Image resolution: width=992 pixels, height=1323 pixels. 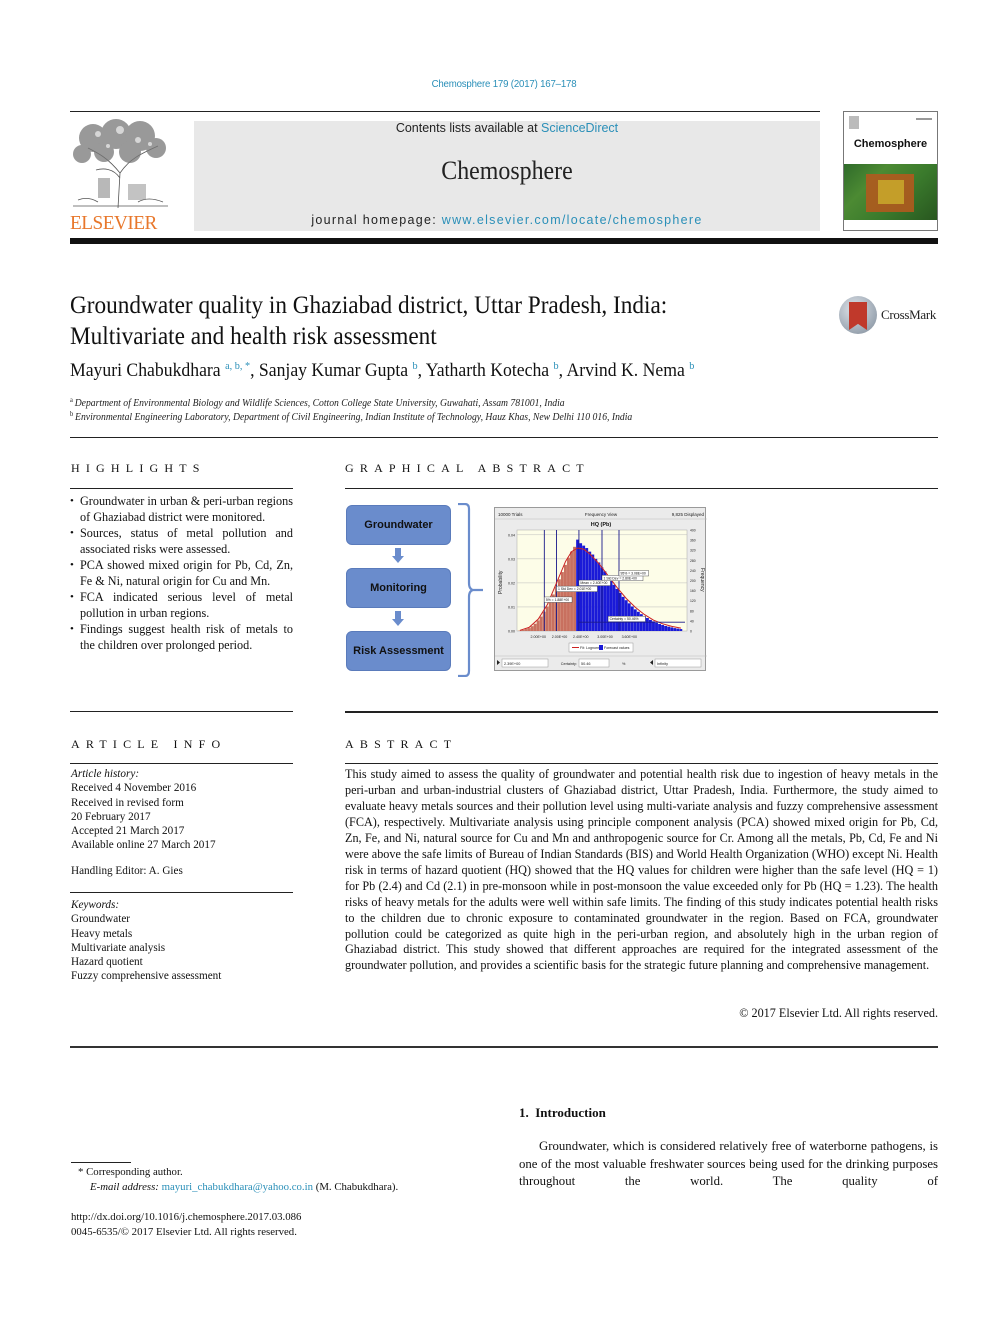 I want to click on left-grabber-icon, so click(x=498, y=662).